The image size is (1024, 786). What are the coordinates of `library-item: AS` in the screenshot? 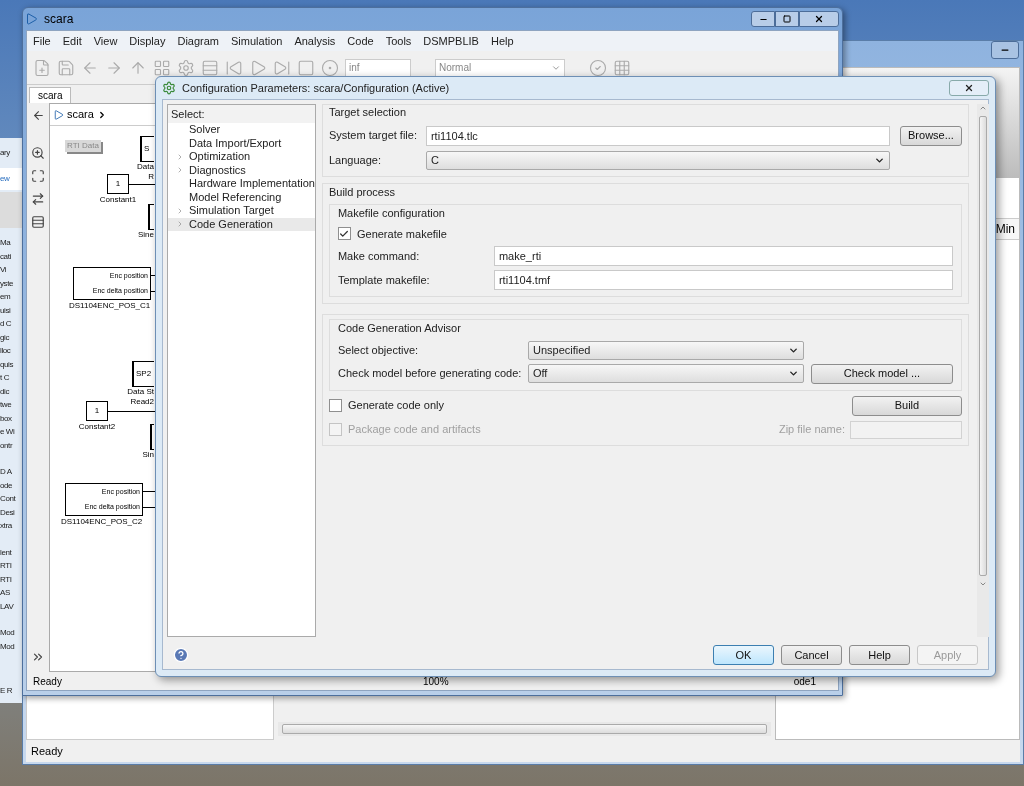 It's located at (11, 593).